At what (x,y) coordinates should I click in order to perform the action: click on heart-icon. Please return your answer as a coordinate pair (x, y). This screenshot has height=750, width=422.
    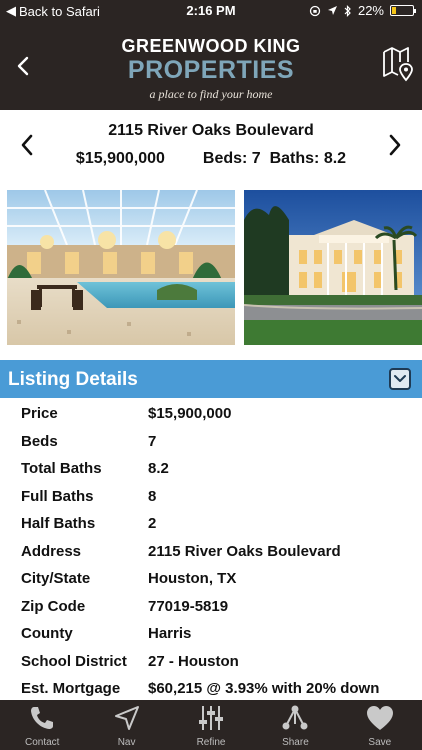
    Looking at the image, I should click on (379, 718).